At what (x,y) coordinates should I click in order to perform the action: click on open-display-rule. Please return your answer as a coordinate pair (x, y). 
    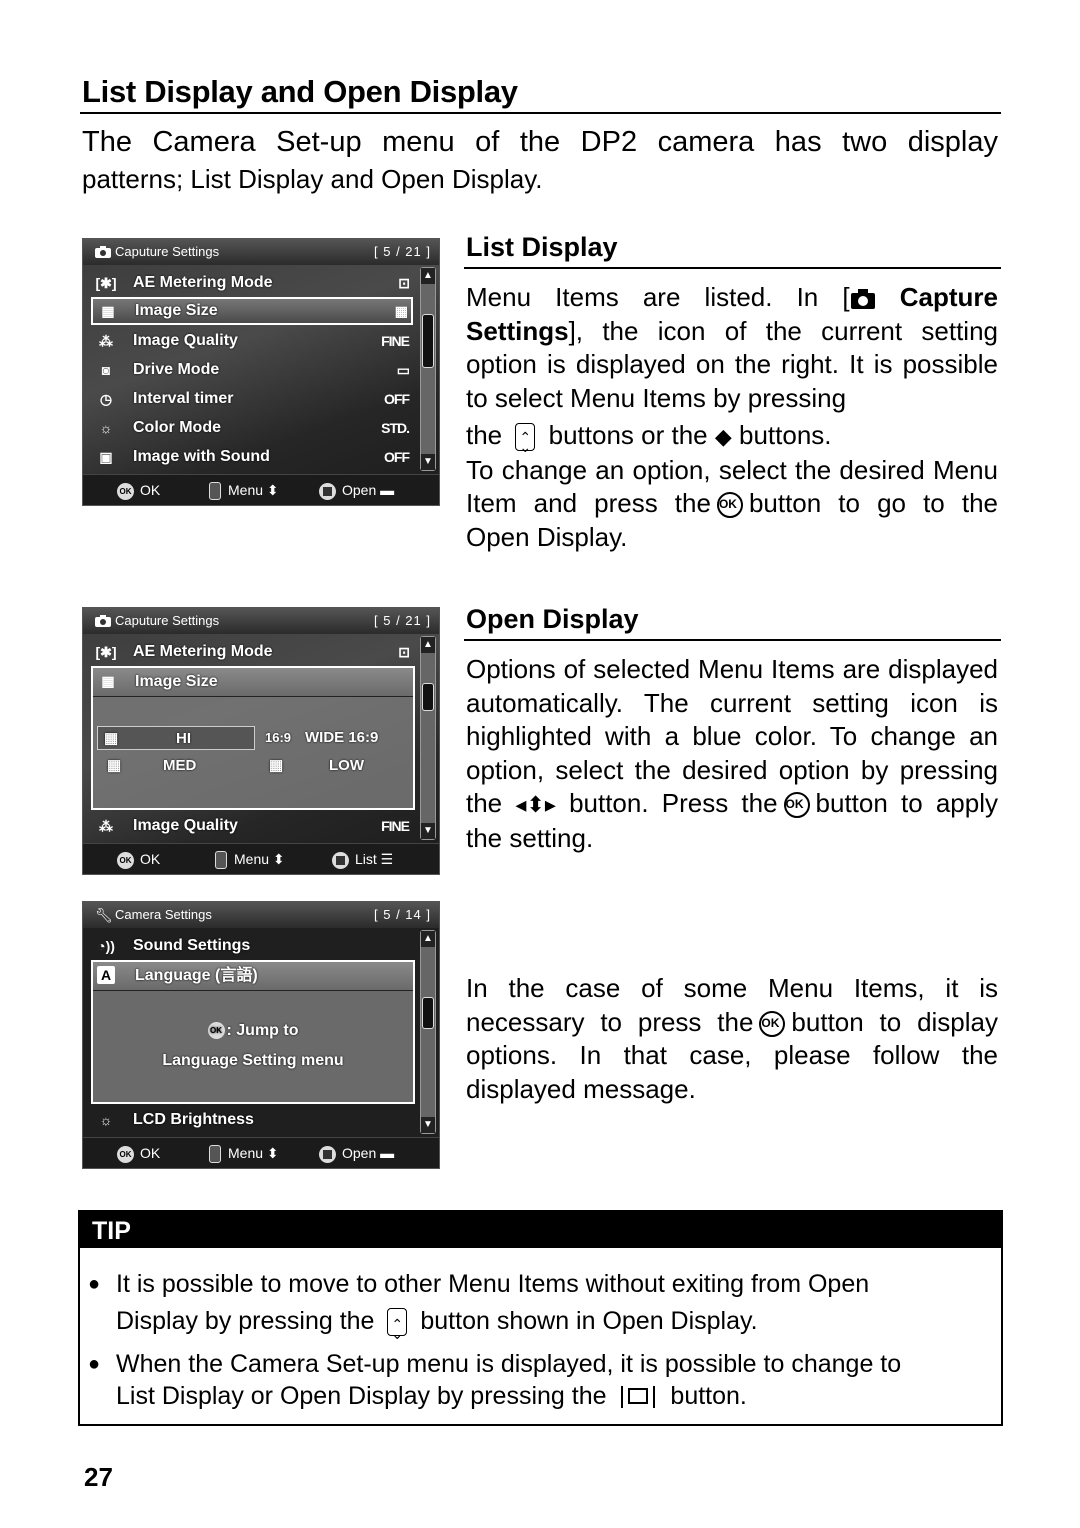
    Looking at the image, I should click on (732, 640).